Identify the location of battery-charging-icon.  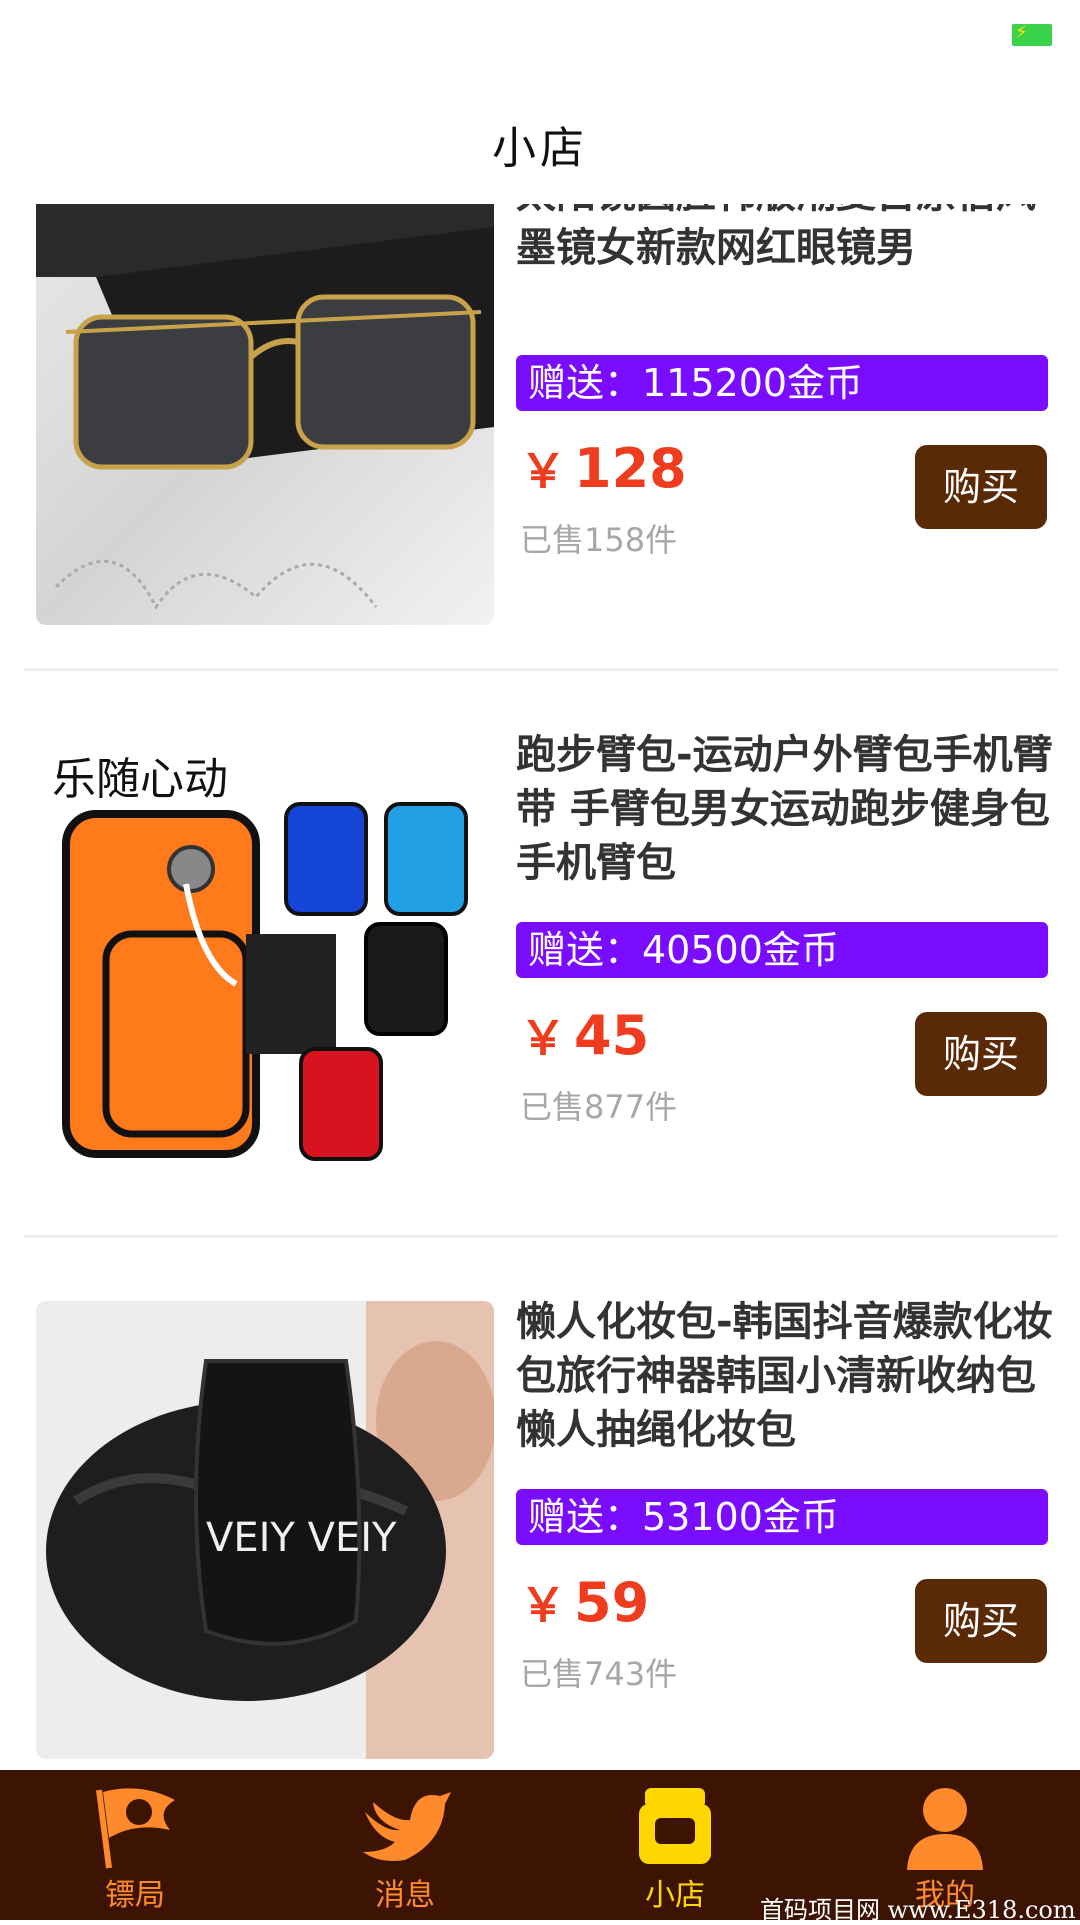
(1032, 34).